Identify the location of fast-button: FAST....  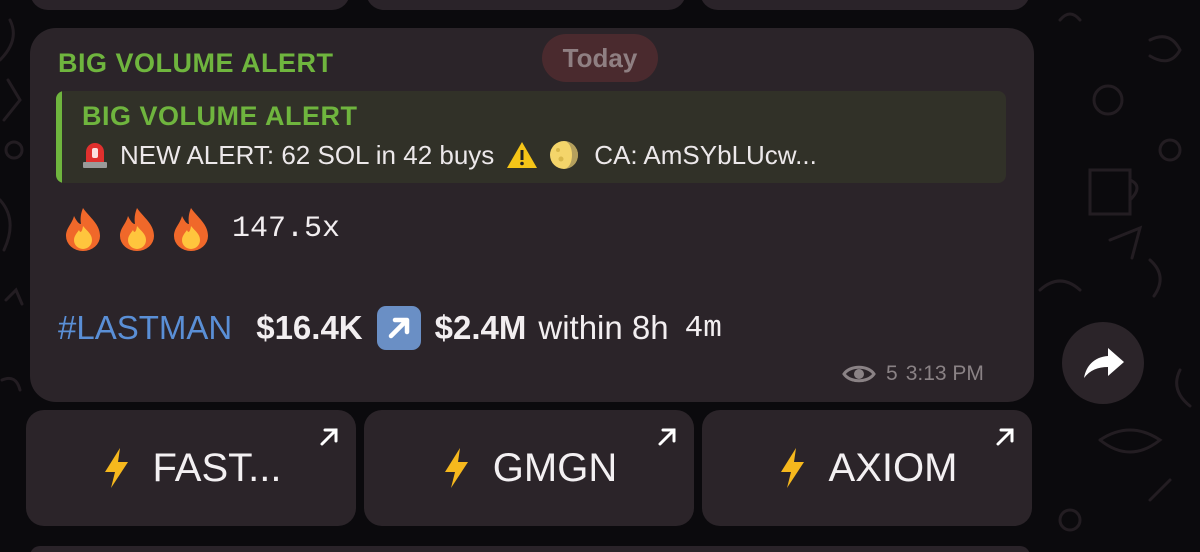
(191, 468).